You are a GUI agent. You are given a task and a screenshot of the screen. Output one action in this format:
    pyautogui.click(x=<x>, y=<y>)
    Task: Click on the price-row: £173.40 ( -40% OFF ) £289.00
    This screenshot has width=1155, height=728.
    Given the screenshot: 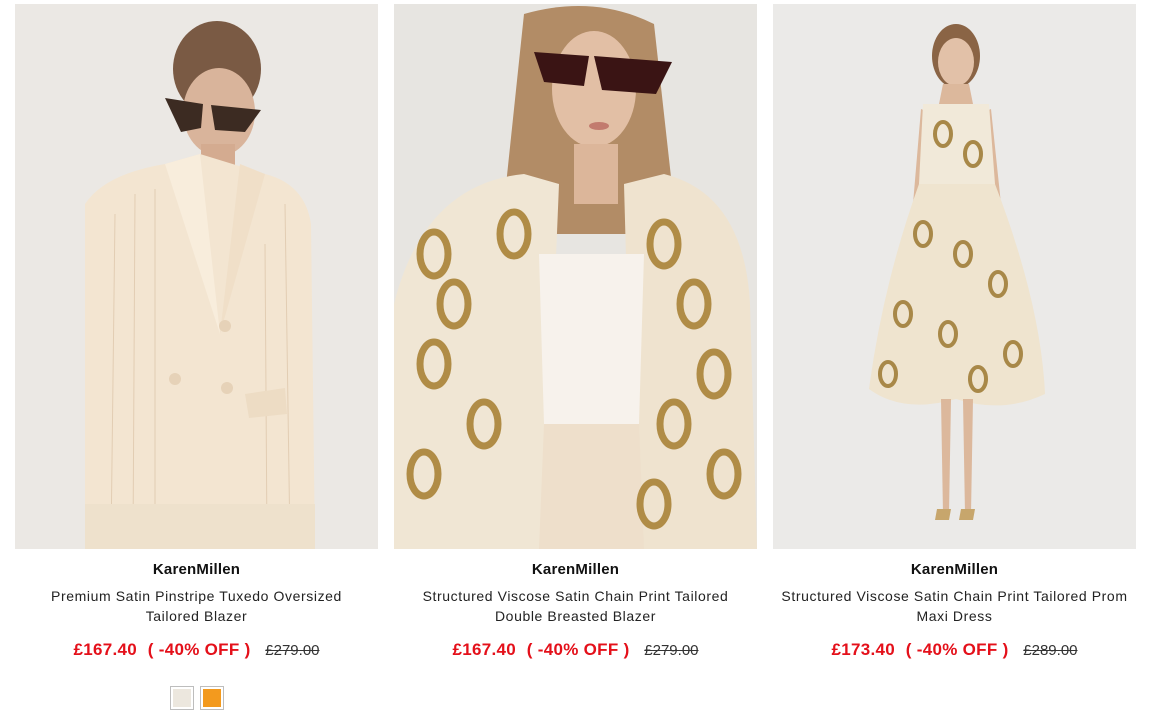 What is the action you would take?
    pyautogui.click(x=954, y=650)
    